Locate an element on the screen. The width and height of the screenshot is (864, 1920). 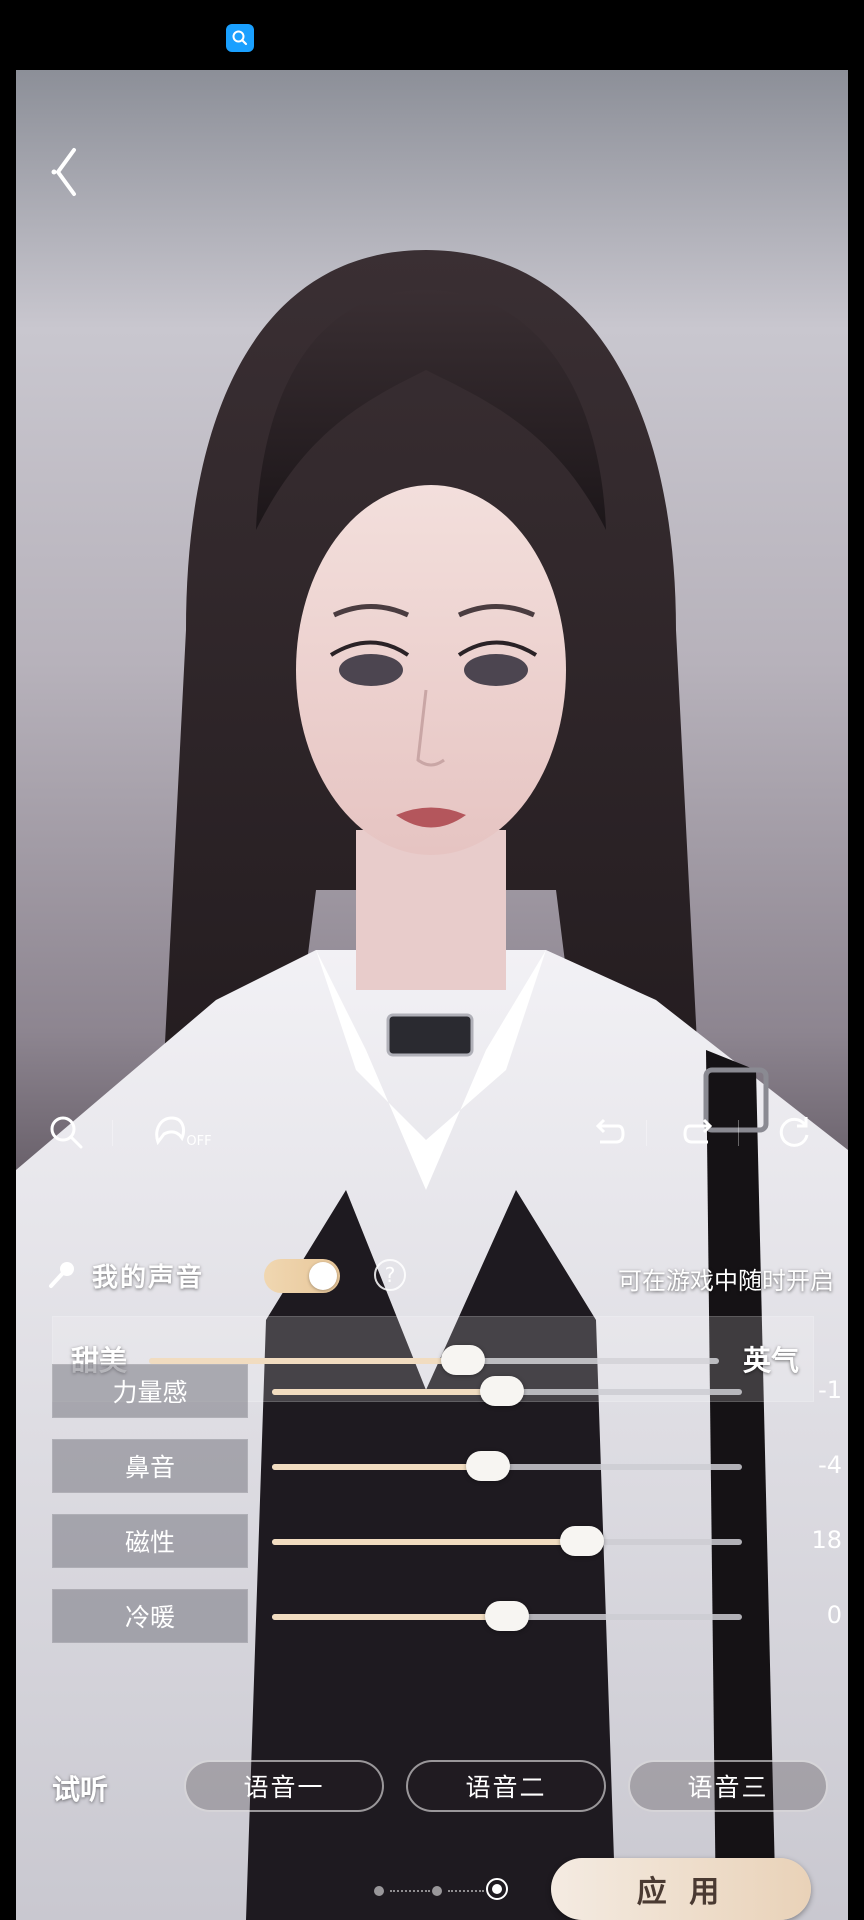
voice-toggle is located at coordinates (302, 1276).